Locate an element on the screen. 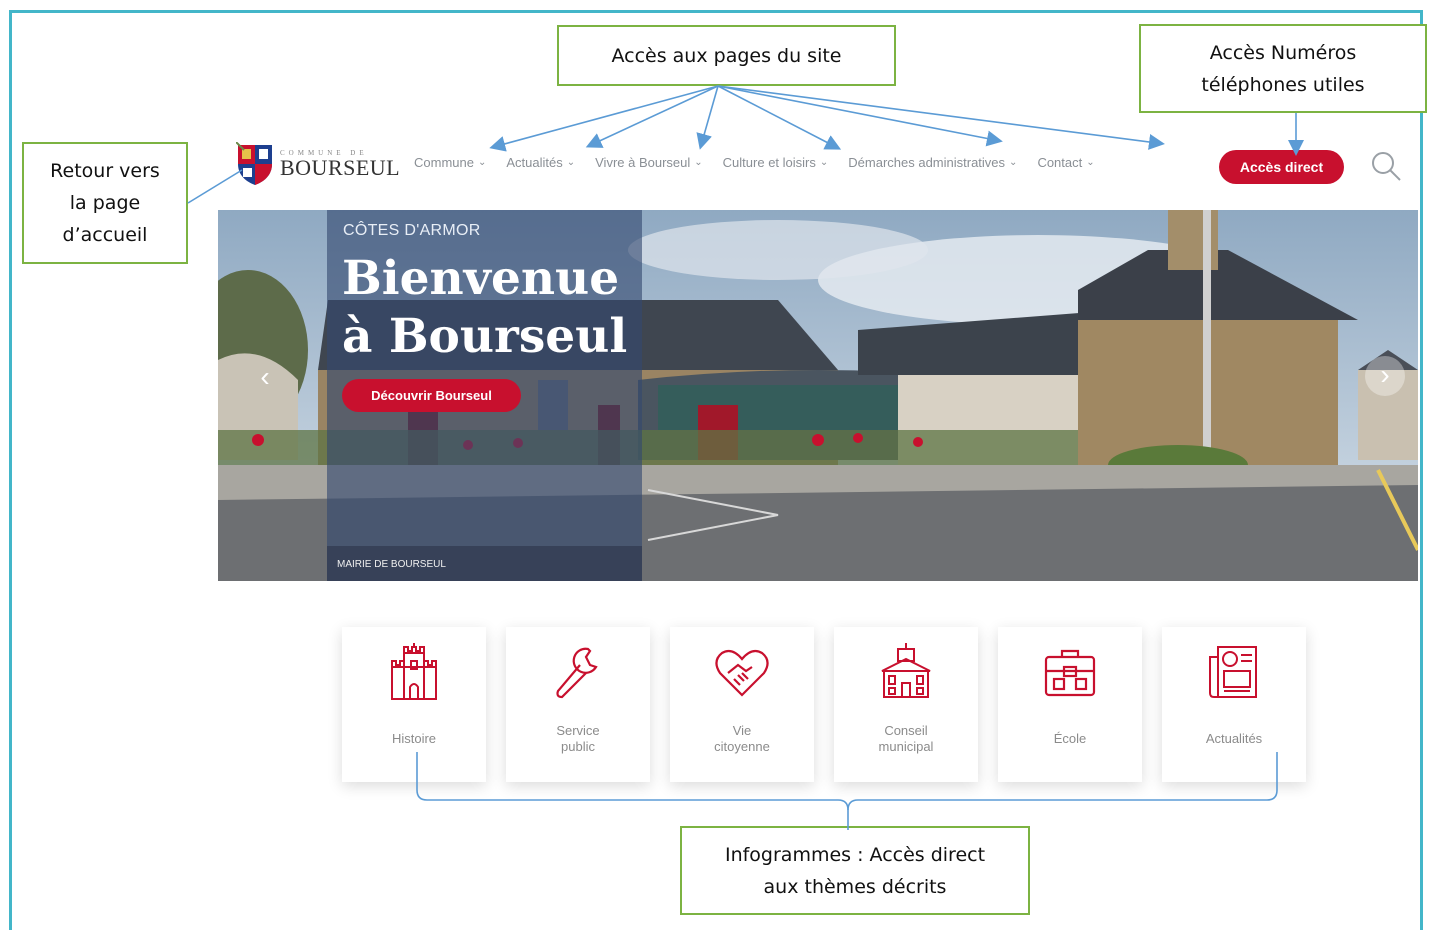 The width and height of the screenshot is (1429, 930). nav-item-demarches: Démarches administratives ⌄ is located at coordinates (932, 162).